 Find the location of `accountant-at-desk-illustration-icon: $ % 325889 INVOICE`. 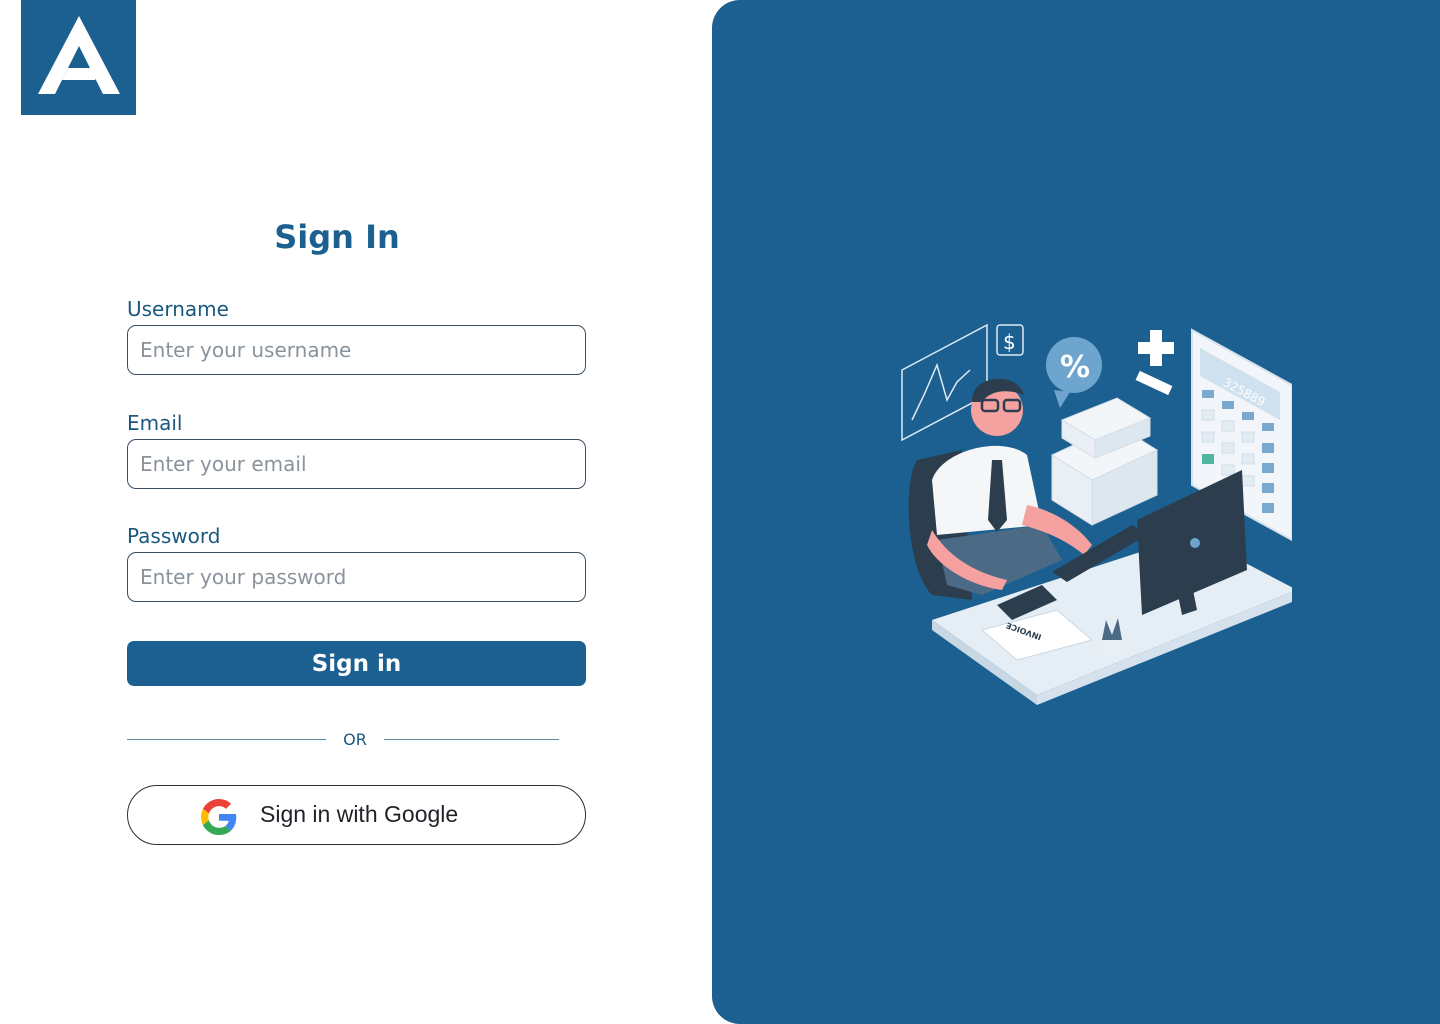

accountant-at-desk-illustration-icon: $ % 325889 INVOICE is located at coordinates (1096, 514).